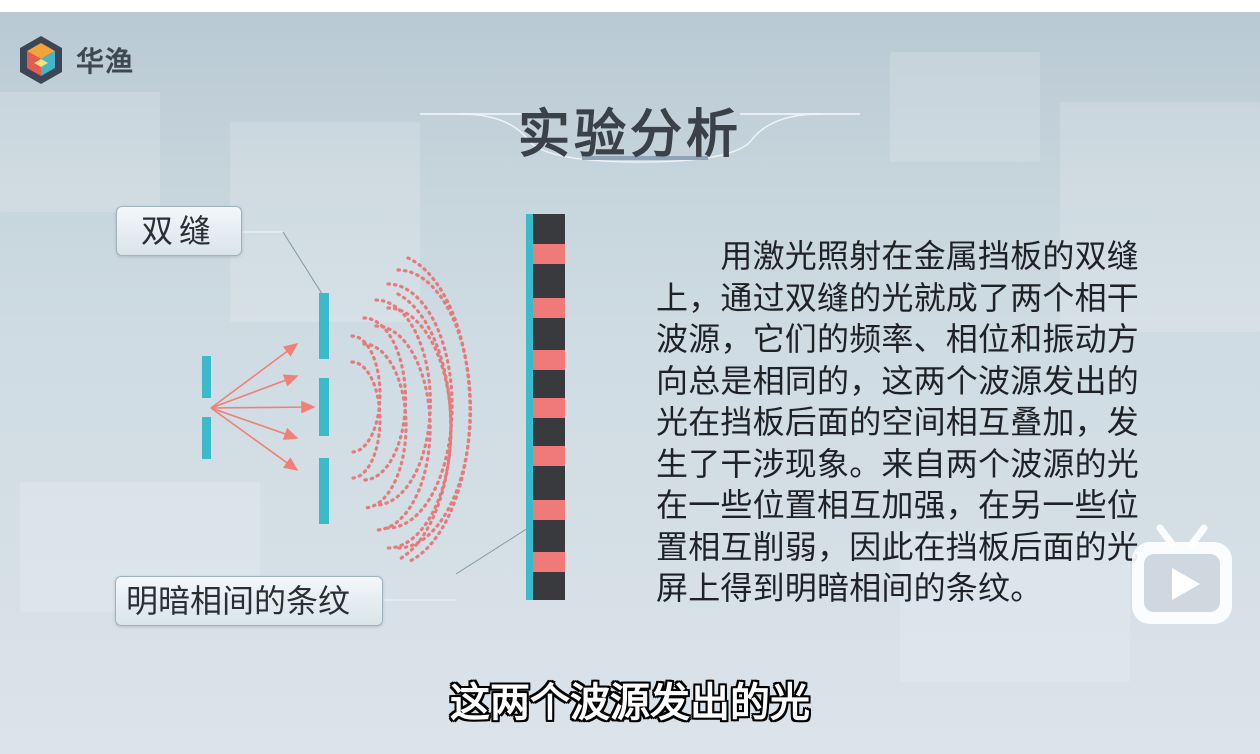 The width and height of the screenshot is (1260, 754). I want to click on paragraph-line: 用激光照射在金属挡板的双缝, so click(898, 256).